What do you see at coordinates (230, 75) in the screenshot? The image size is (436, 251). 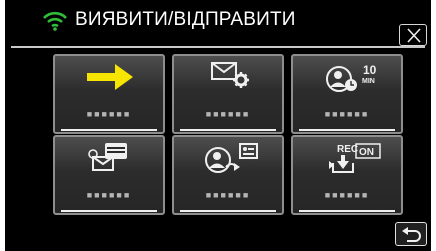 I see `mail-gear-icon` at bounding box center [230, 75].